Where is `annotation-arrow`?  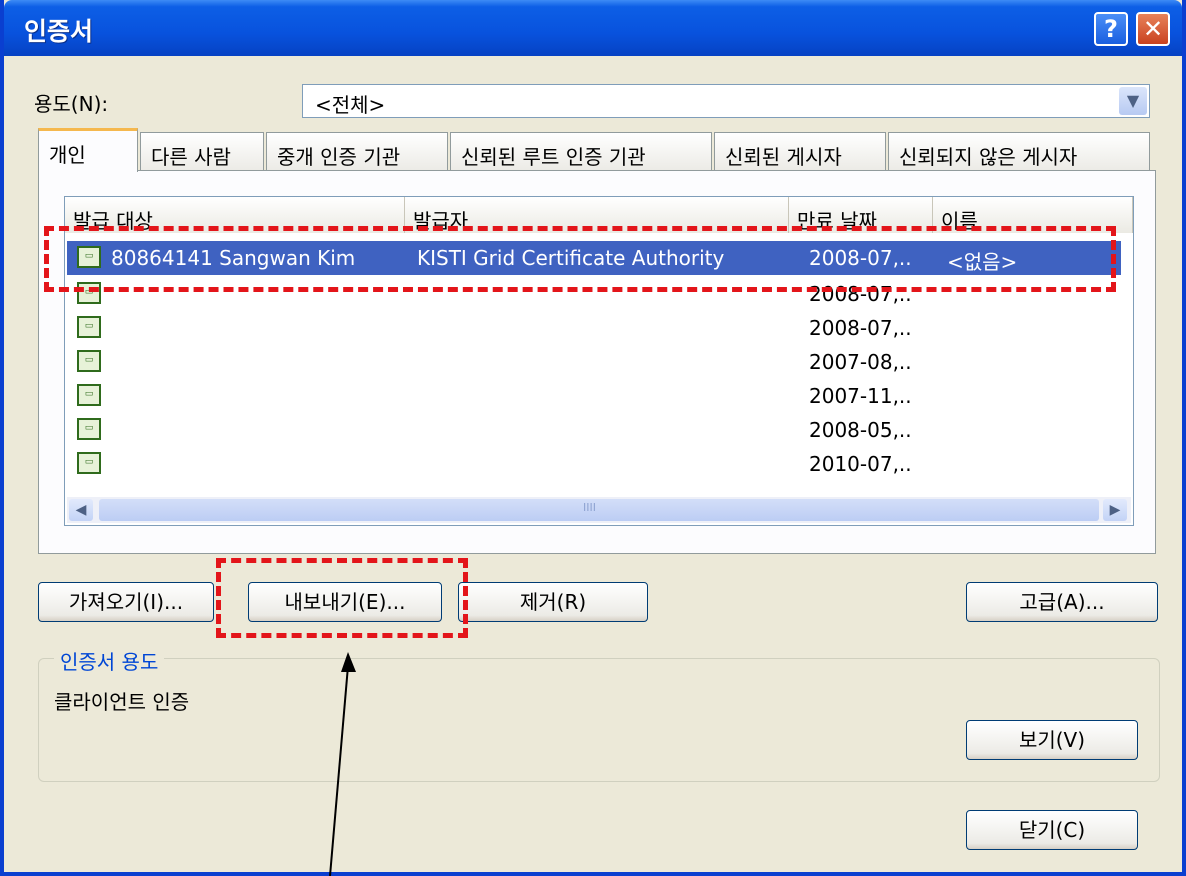 annotation-arrow is located at coordinates (342, 764).